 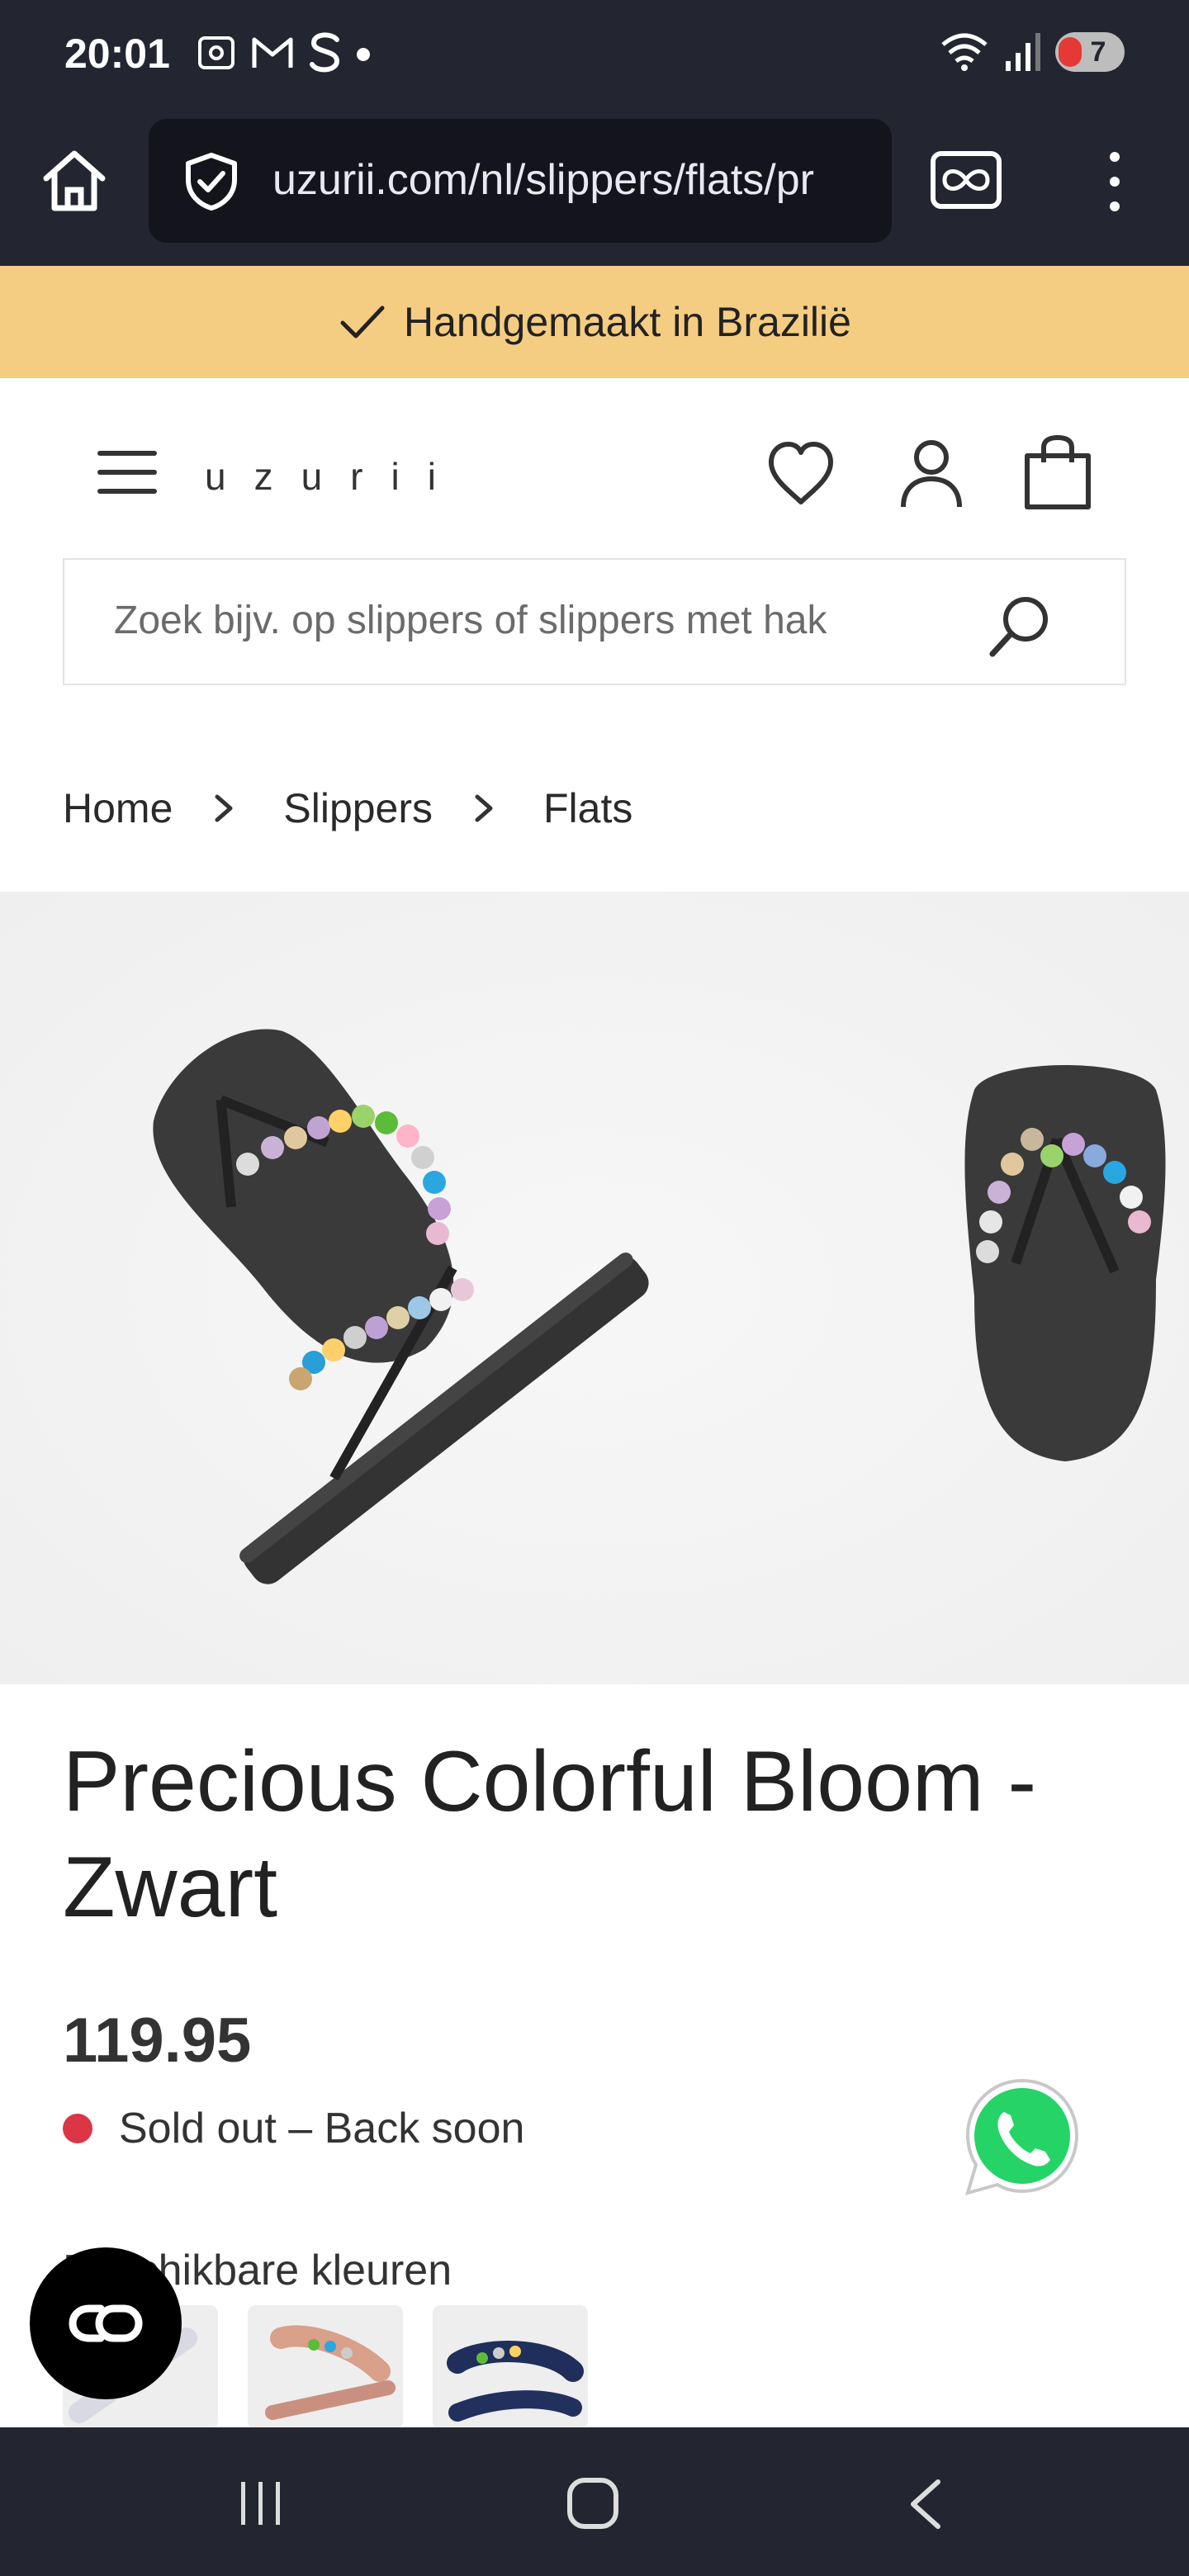 What do you see at coordinates (74, 180) in the screenshot?
I see `home-icon` at bounding box center [74, 180].